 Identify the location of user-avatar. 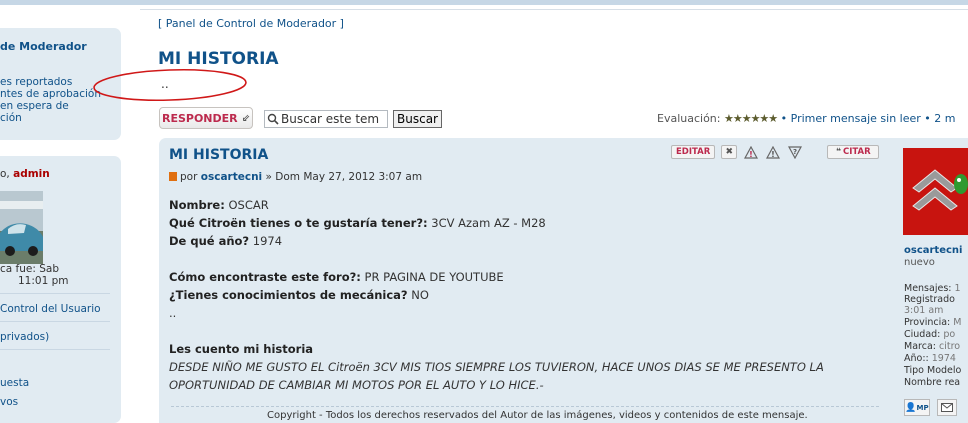
(21, 227).